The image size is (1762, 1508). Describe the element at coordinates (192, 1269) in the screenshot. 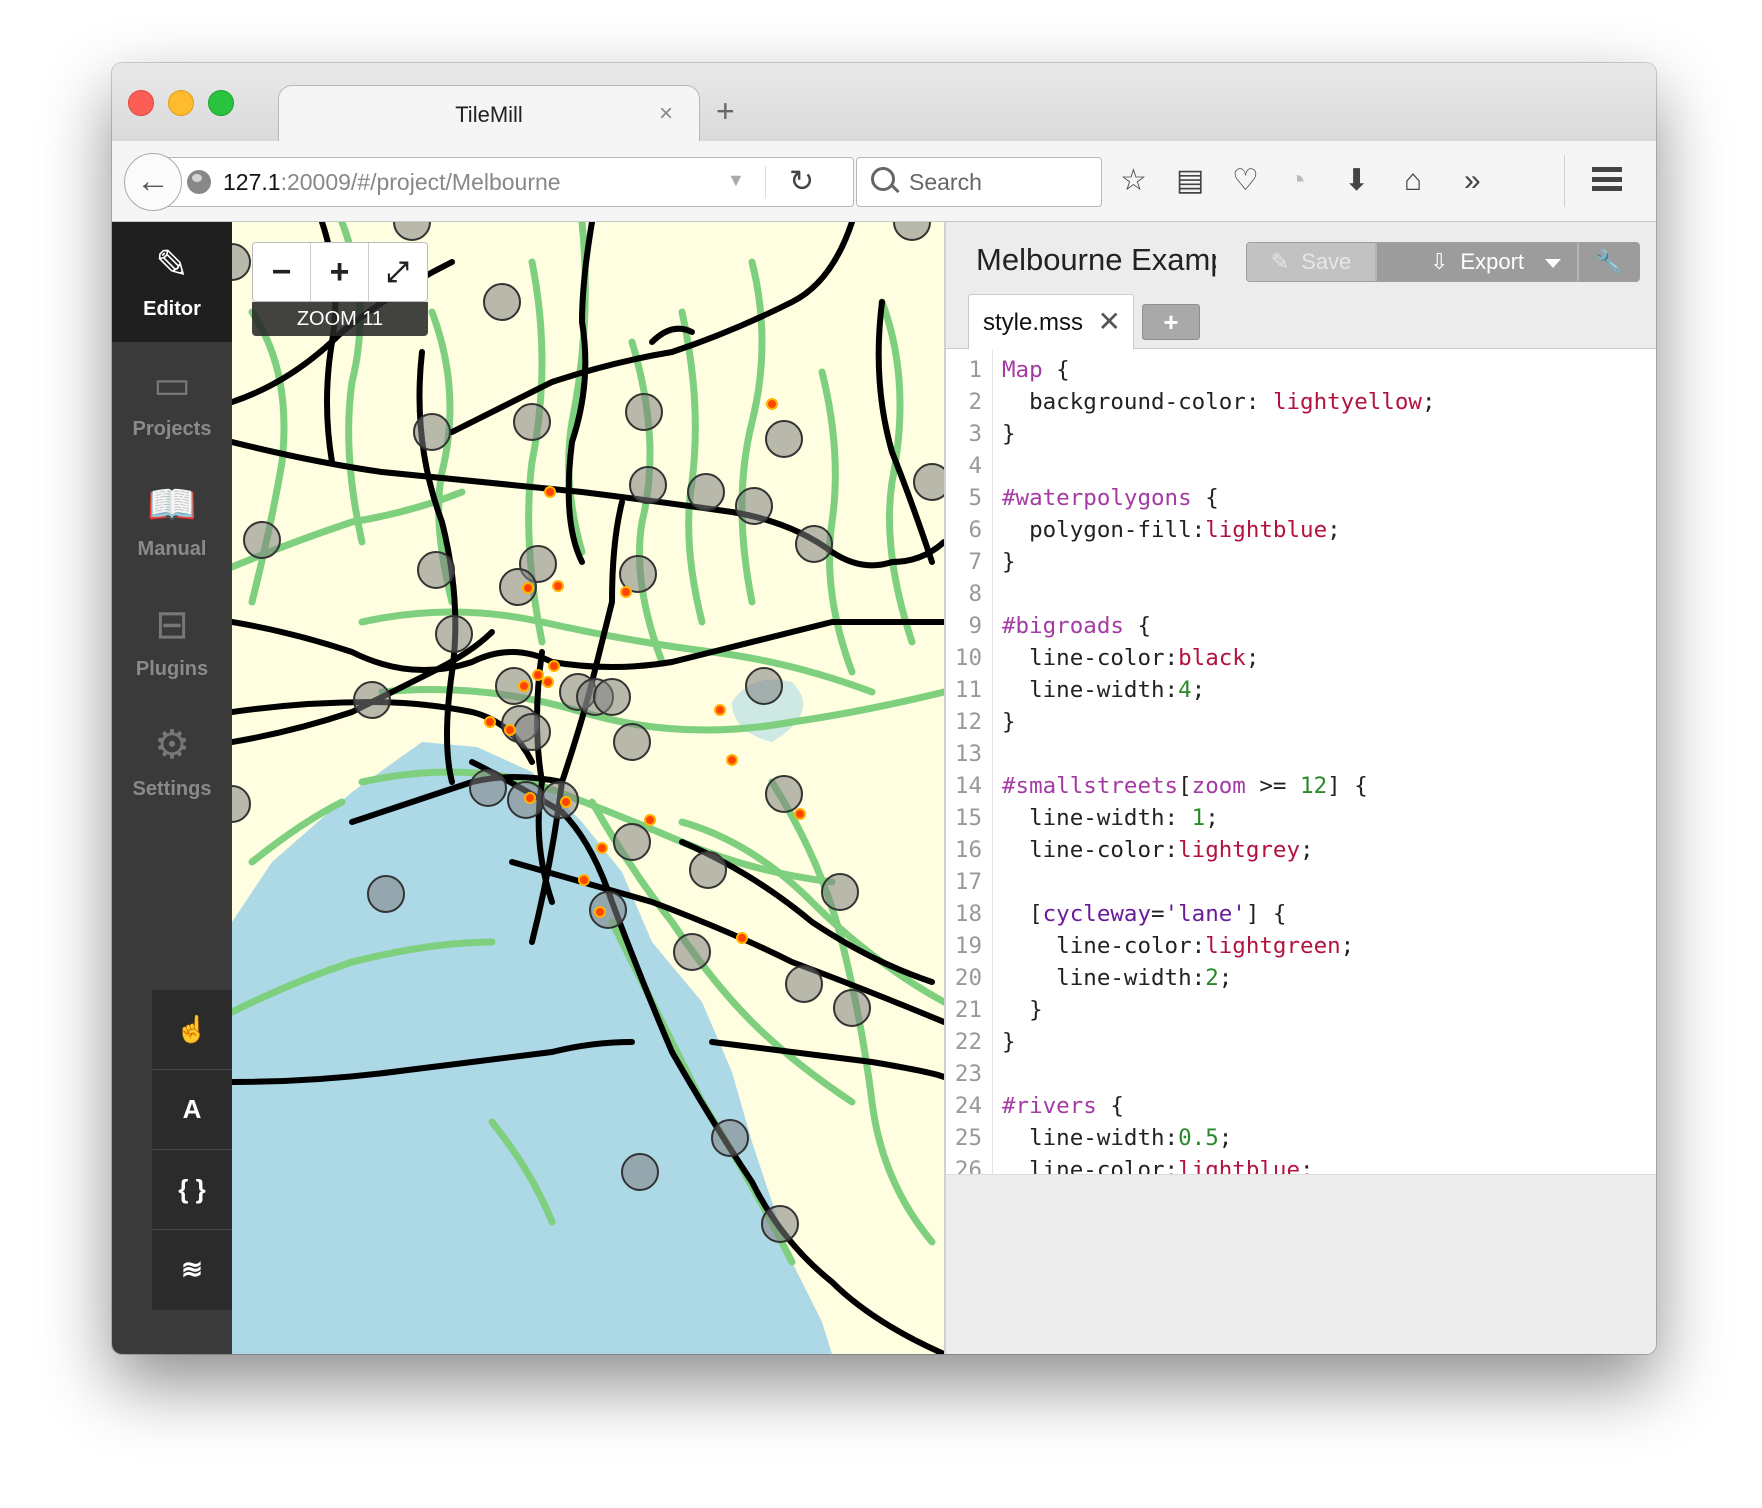

I see `layers-icon: ≋` at that location.